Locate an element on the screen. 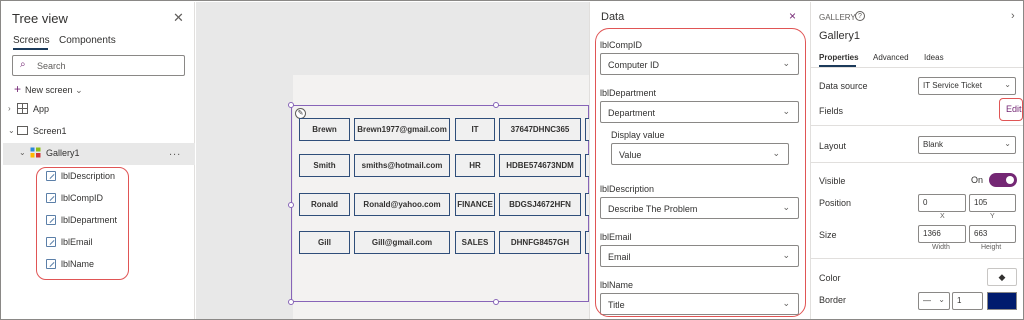  position-y-input: 105 is located at coordinates (992, 203).